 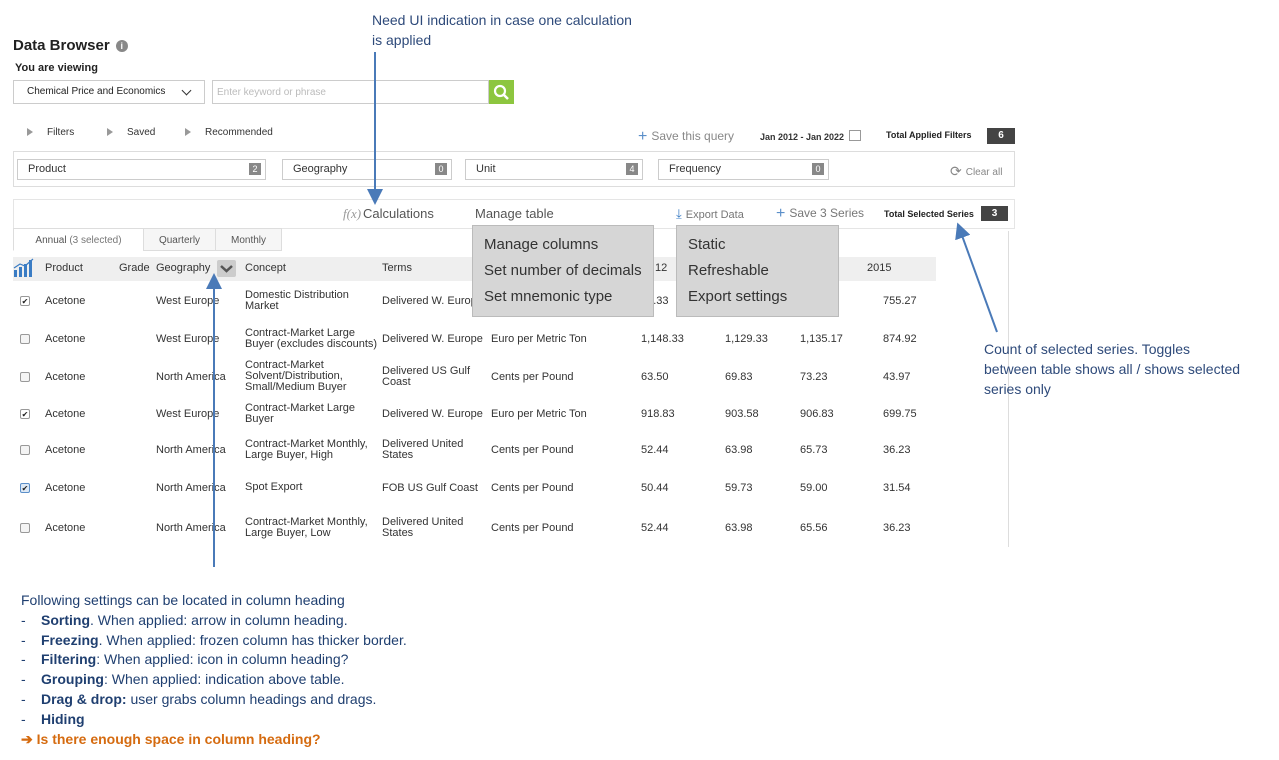 I want to click on annotation-item-title: Drag & drop:, so click(x=84, y=698).